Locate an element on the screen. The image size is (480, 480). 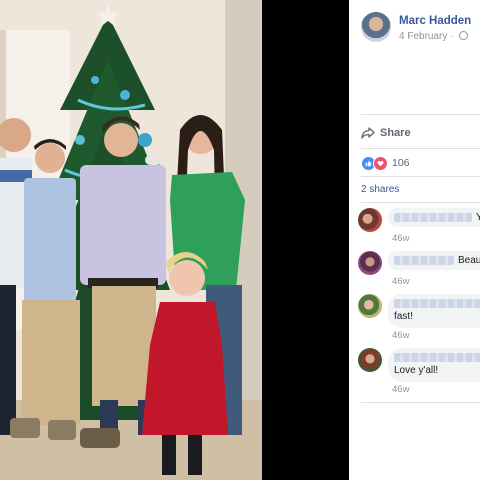
post-timestamp: 4 February · is located at coordinates (434, 36).